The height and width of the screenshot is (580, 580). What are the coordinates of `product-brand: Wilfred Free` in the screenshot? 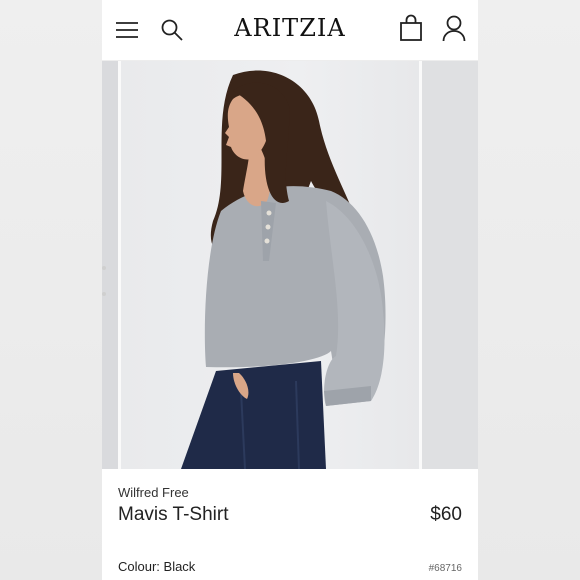 It's located at (153, 492).